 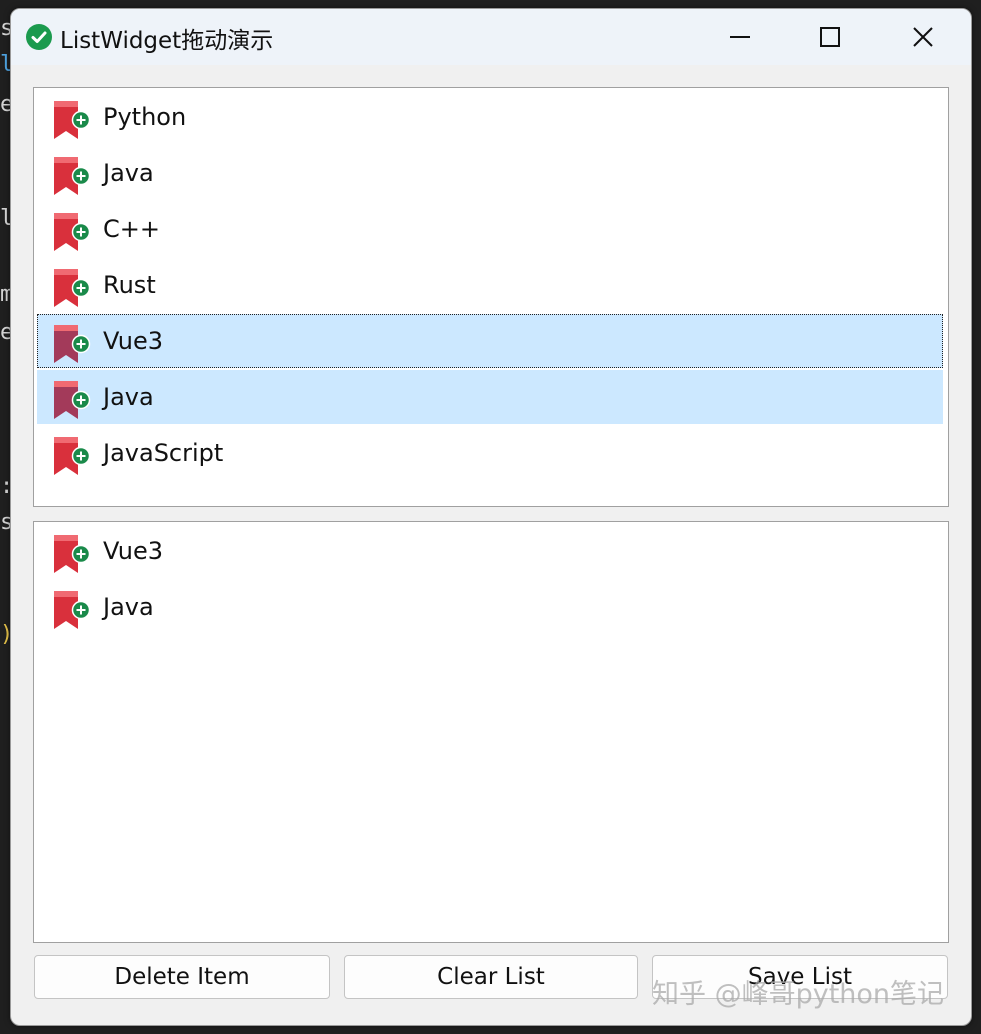 What do you see at coordinates (800, 977) in the screenshot?
I see `save-list-button: Save List` at bounding box center [800, 977].